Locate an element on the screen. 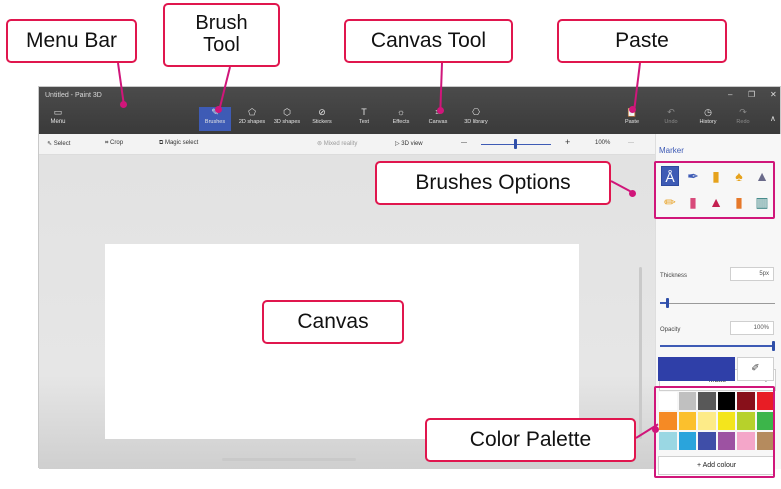  select-label: Select is located at coordinates (62, 144).